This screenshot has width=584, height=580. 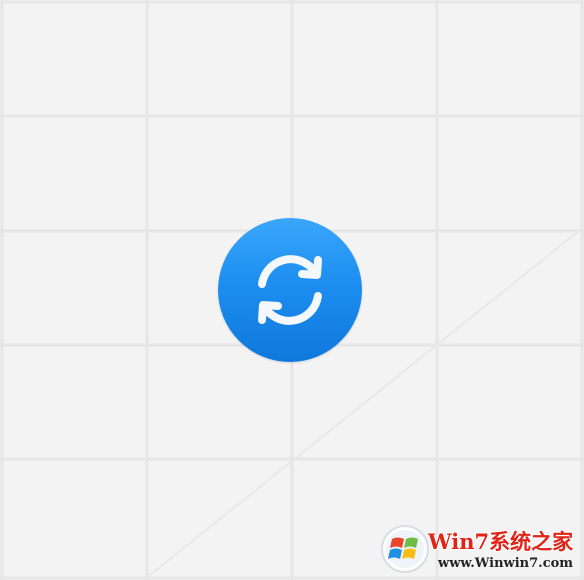 I want to click on windows-flag-logo, so click(x=405, y=549).